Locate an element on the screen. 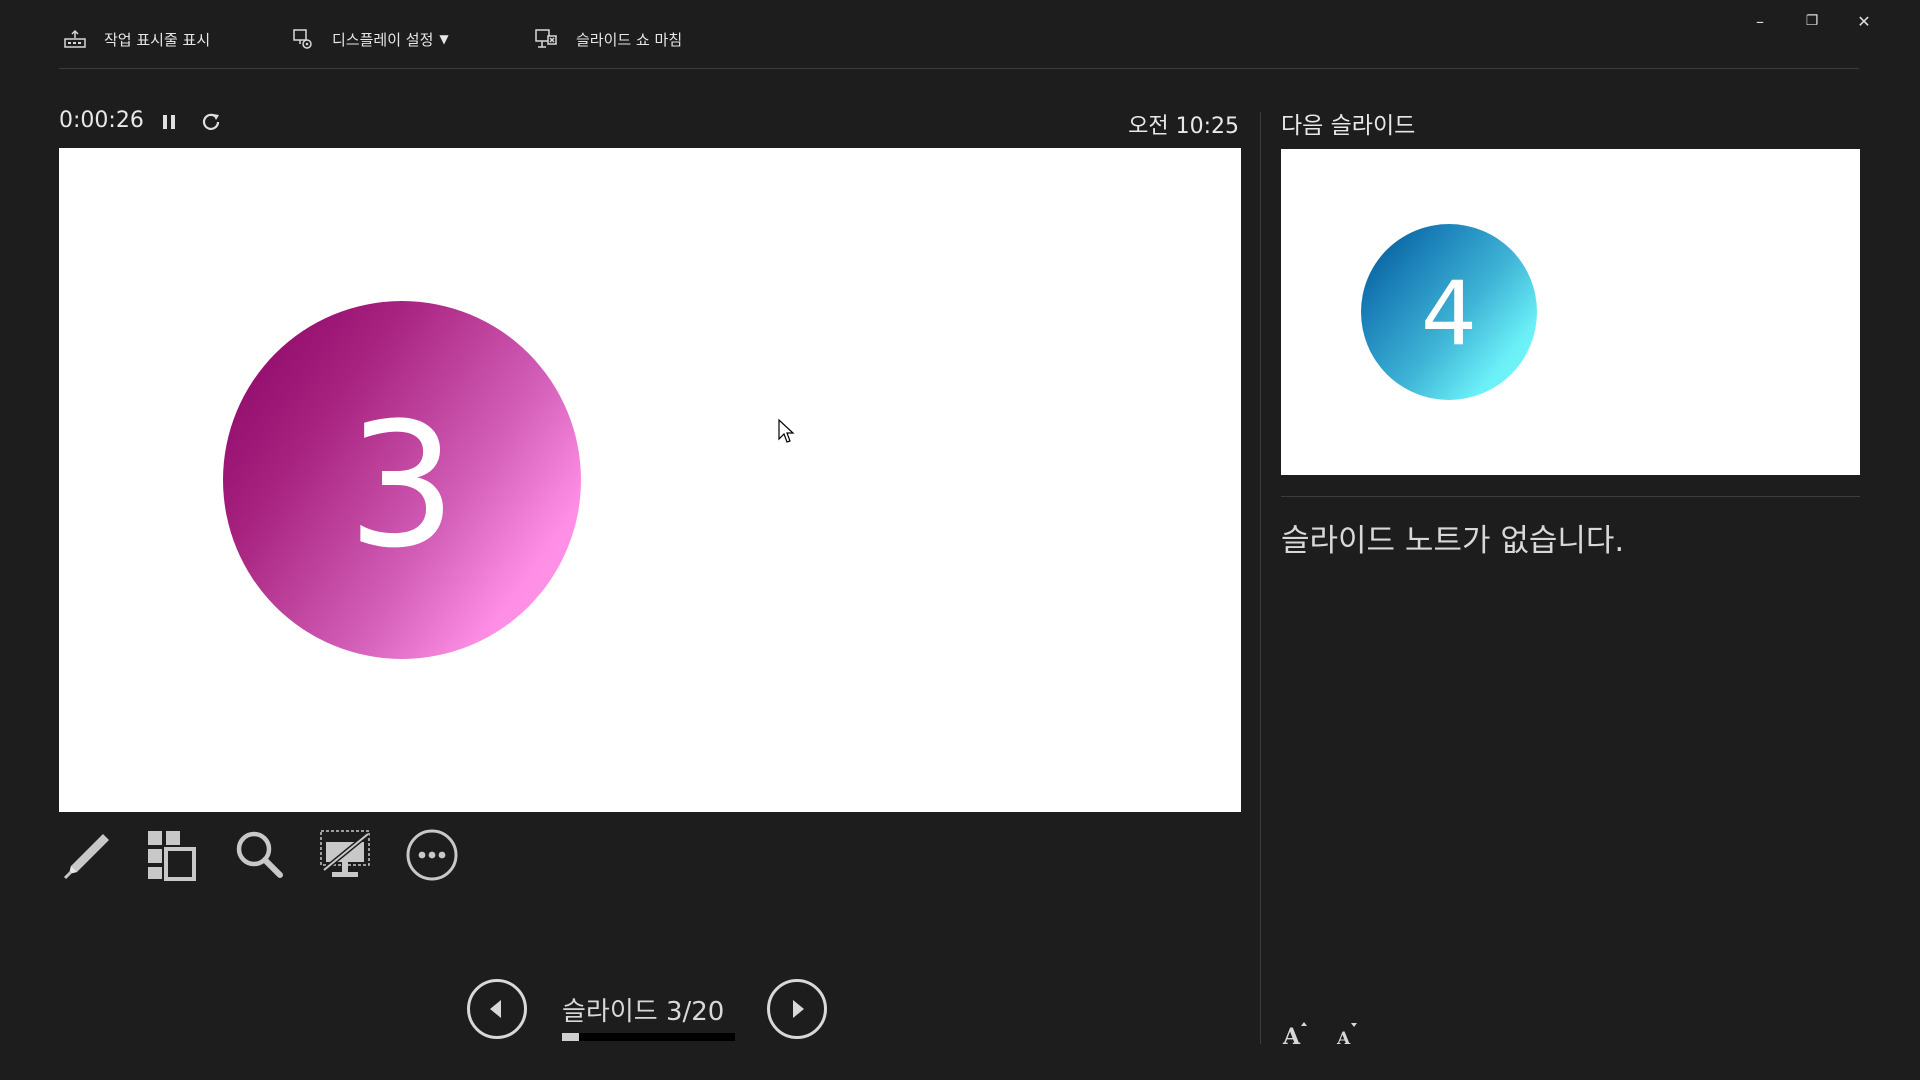  minimize-icon: – is located at coordinates (1760, 21).